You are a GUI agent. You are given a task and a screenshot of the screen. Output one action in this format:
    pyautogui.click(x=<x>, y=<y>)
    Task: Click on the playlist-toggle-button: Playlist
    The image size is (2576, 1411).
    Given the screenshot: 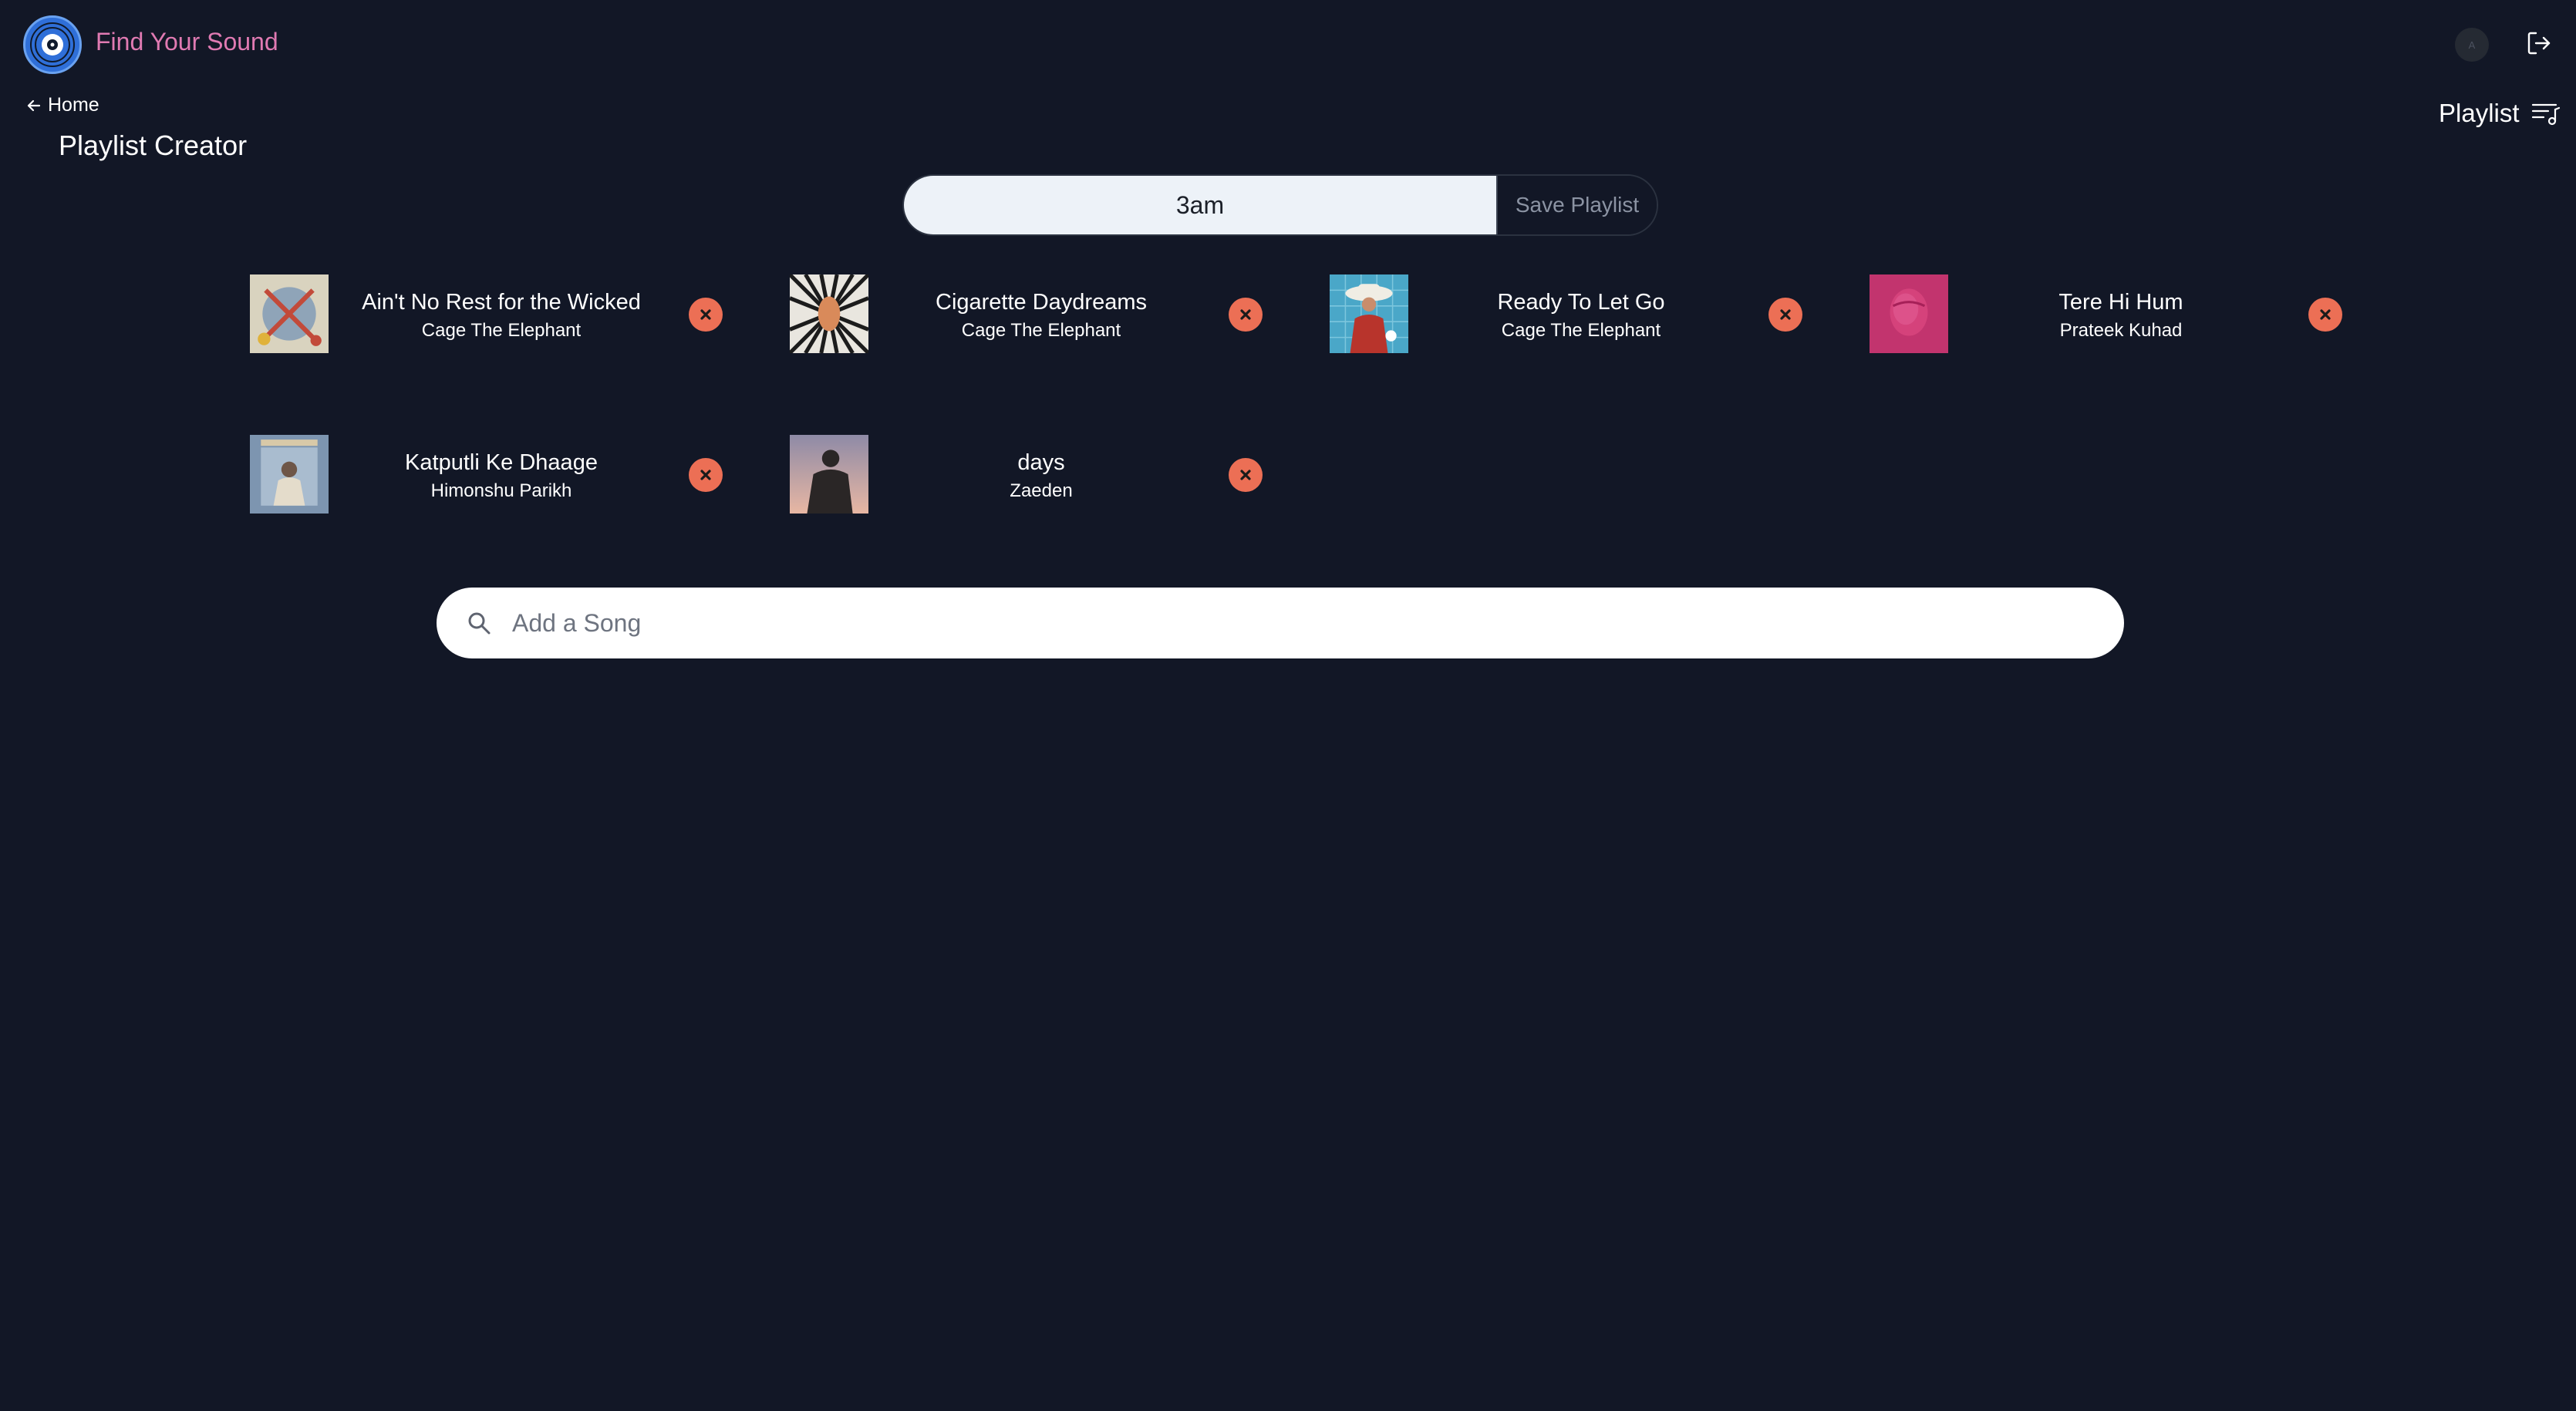 What is the action you would take?
    pyautogui.click(x=2500, y=113)
    